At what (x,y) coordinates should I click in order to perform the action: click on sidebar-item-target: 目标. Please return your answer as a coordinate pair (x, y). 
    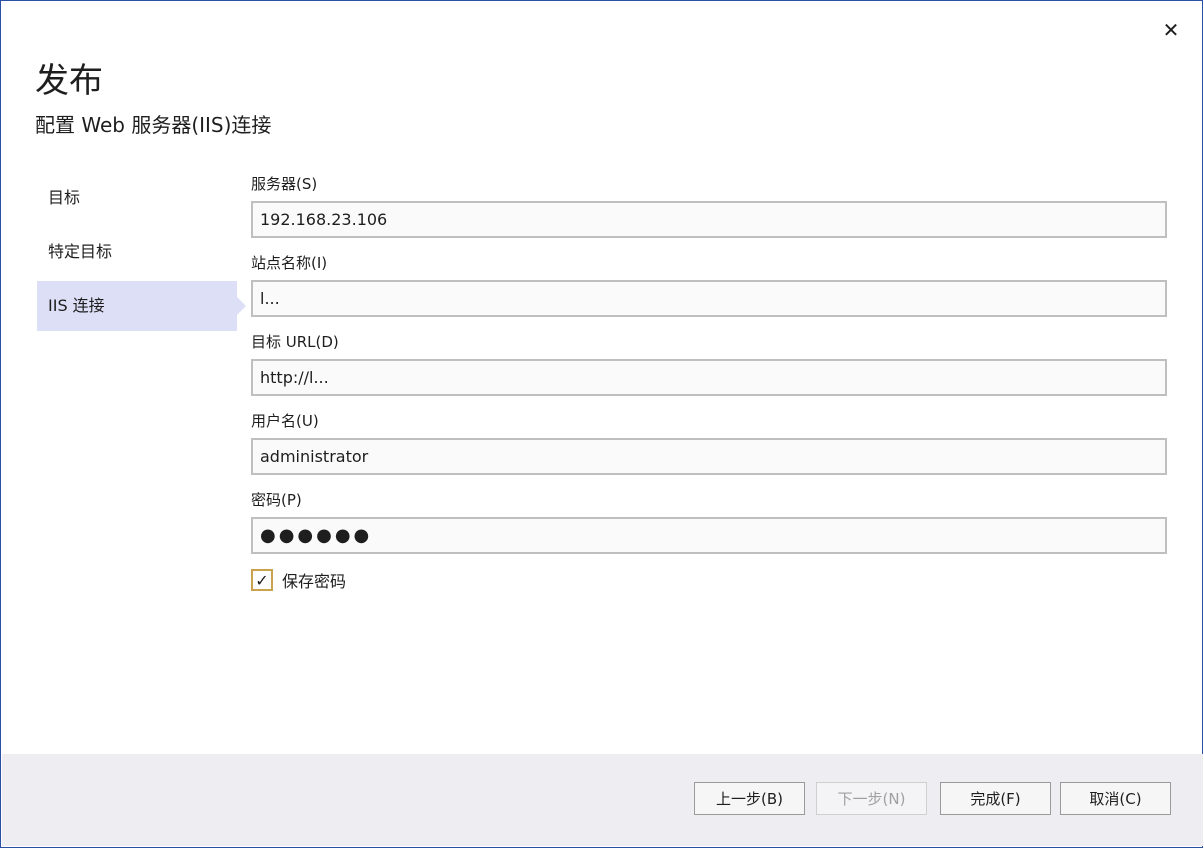
    Looking at the image, I should click on (137, 198).